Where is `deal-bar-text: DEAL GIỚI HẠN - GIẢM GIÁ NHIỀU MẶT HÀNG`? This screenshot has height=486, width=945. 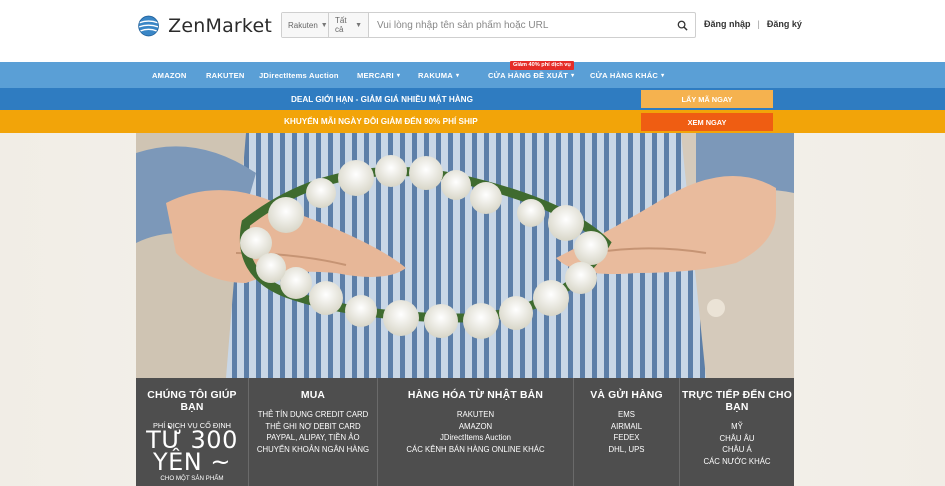
deal-bar-text: DEAL GIỚI HẠN - GIẢM GIÁ NHIỀU MẶT HÀNG is located at coordinates (382, 99).